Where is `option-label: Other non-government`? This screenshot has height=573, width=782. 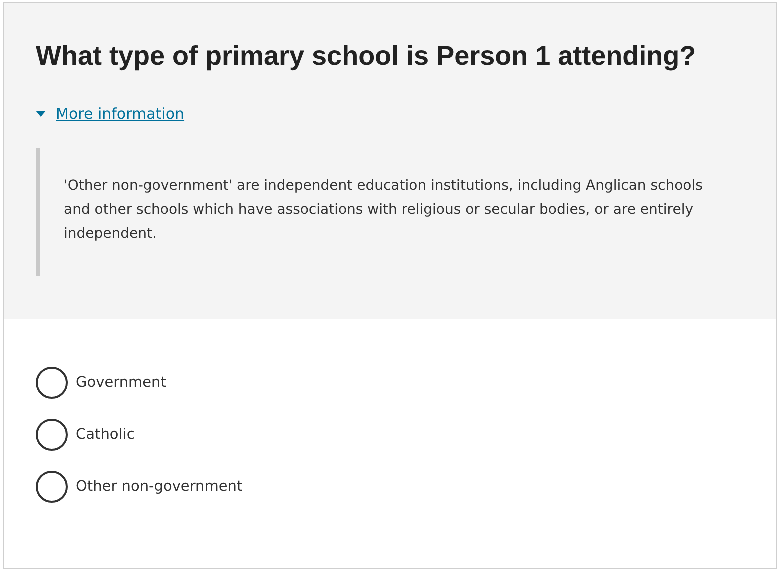
option-label: Other non-government is located at coordinates (159, 487).